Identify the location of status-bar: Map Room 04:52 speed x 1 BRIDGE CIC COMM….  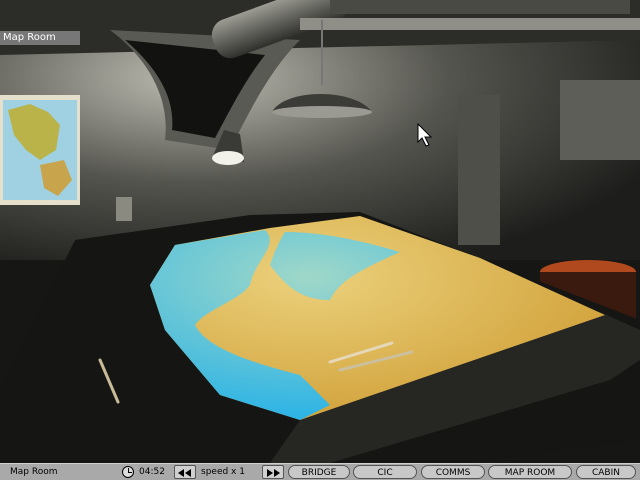
(320, 471).